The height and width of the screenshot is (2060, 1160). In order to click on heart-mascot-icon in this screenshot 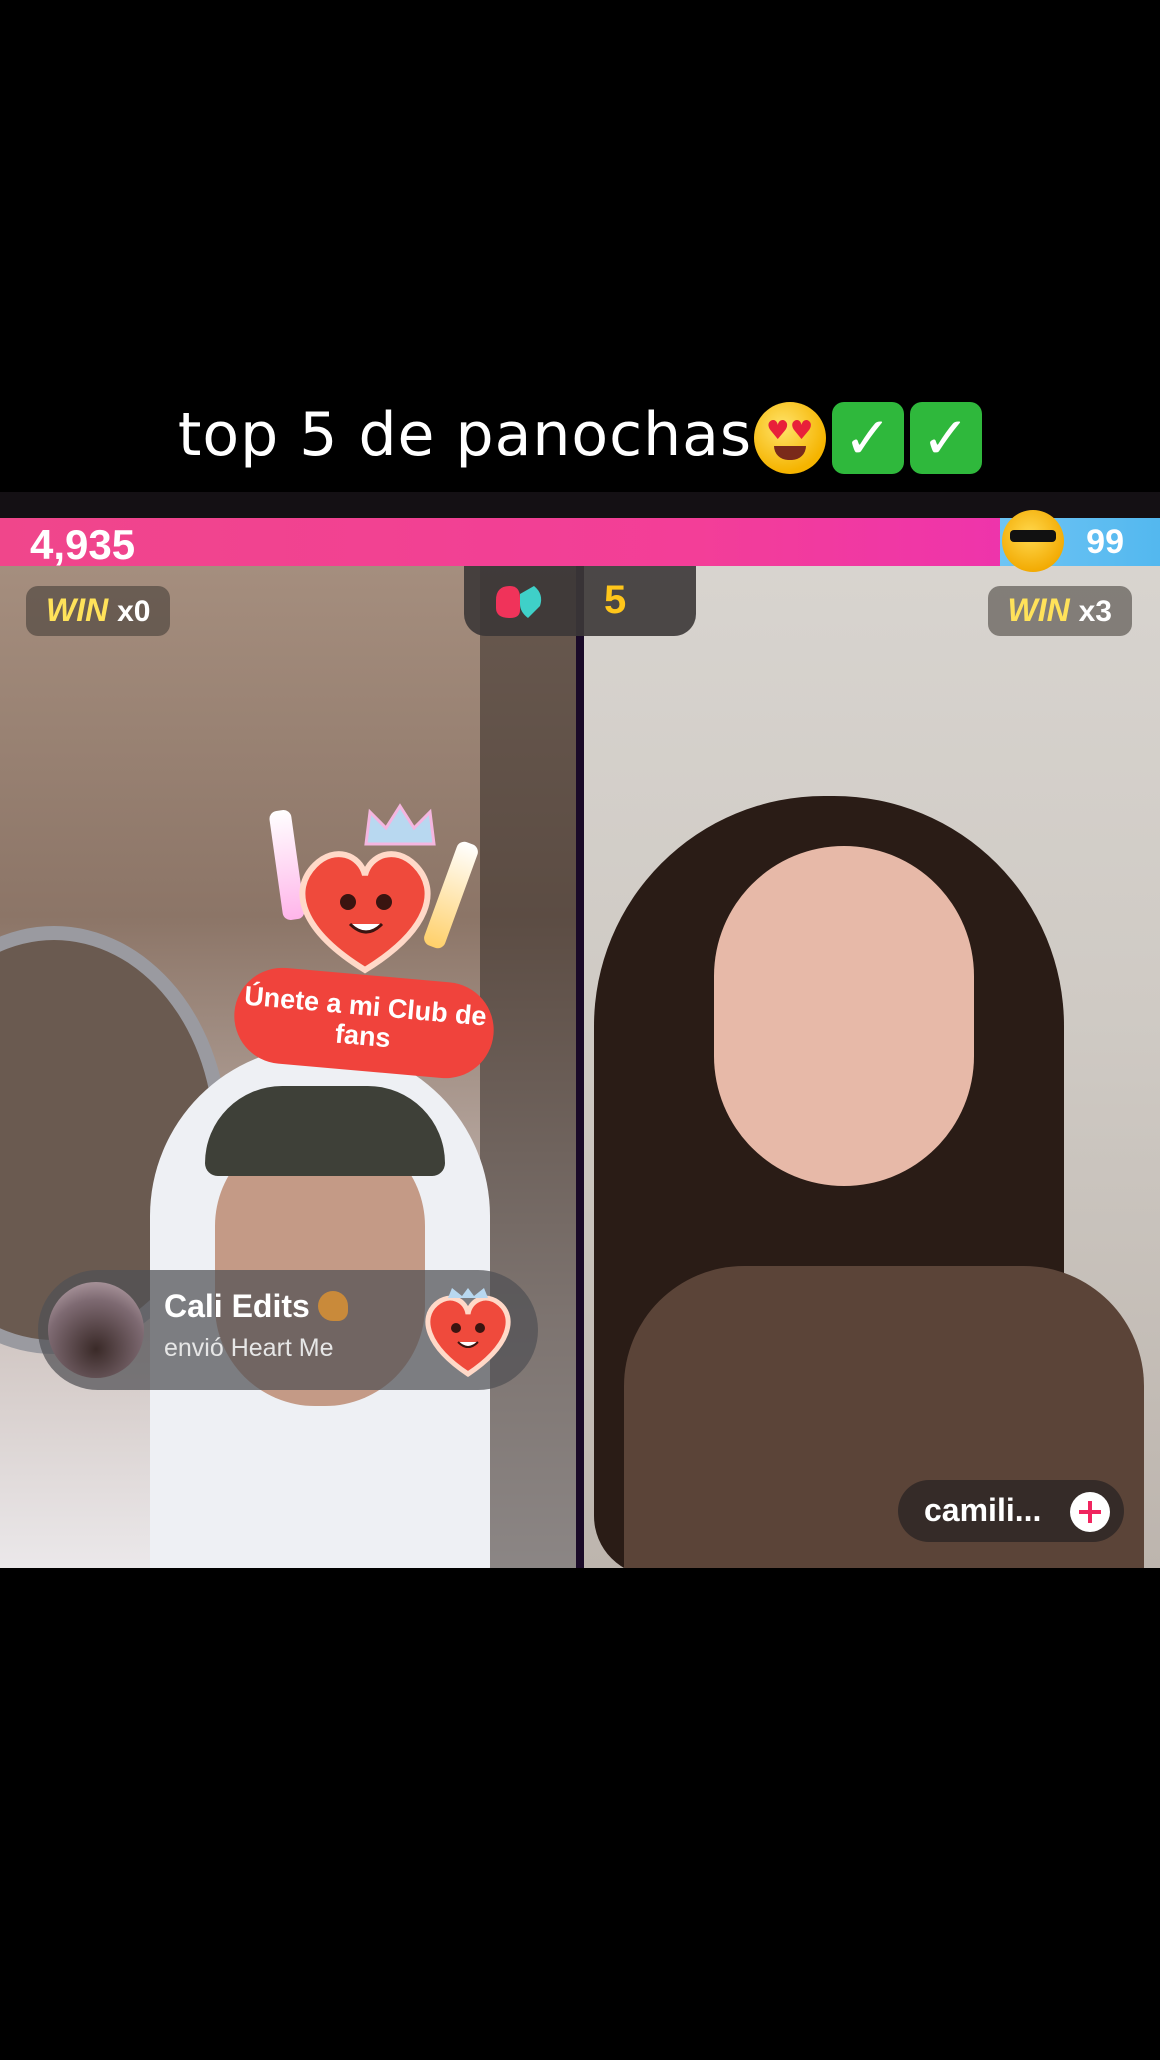, I will do `click(365, 912)`.